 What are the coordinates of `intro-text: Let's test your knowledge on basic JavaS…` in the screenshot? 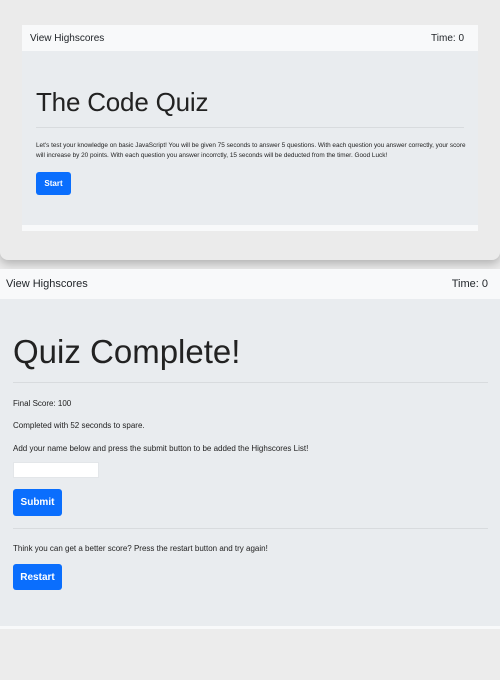 It's located at (251, 150).